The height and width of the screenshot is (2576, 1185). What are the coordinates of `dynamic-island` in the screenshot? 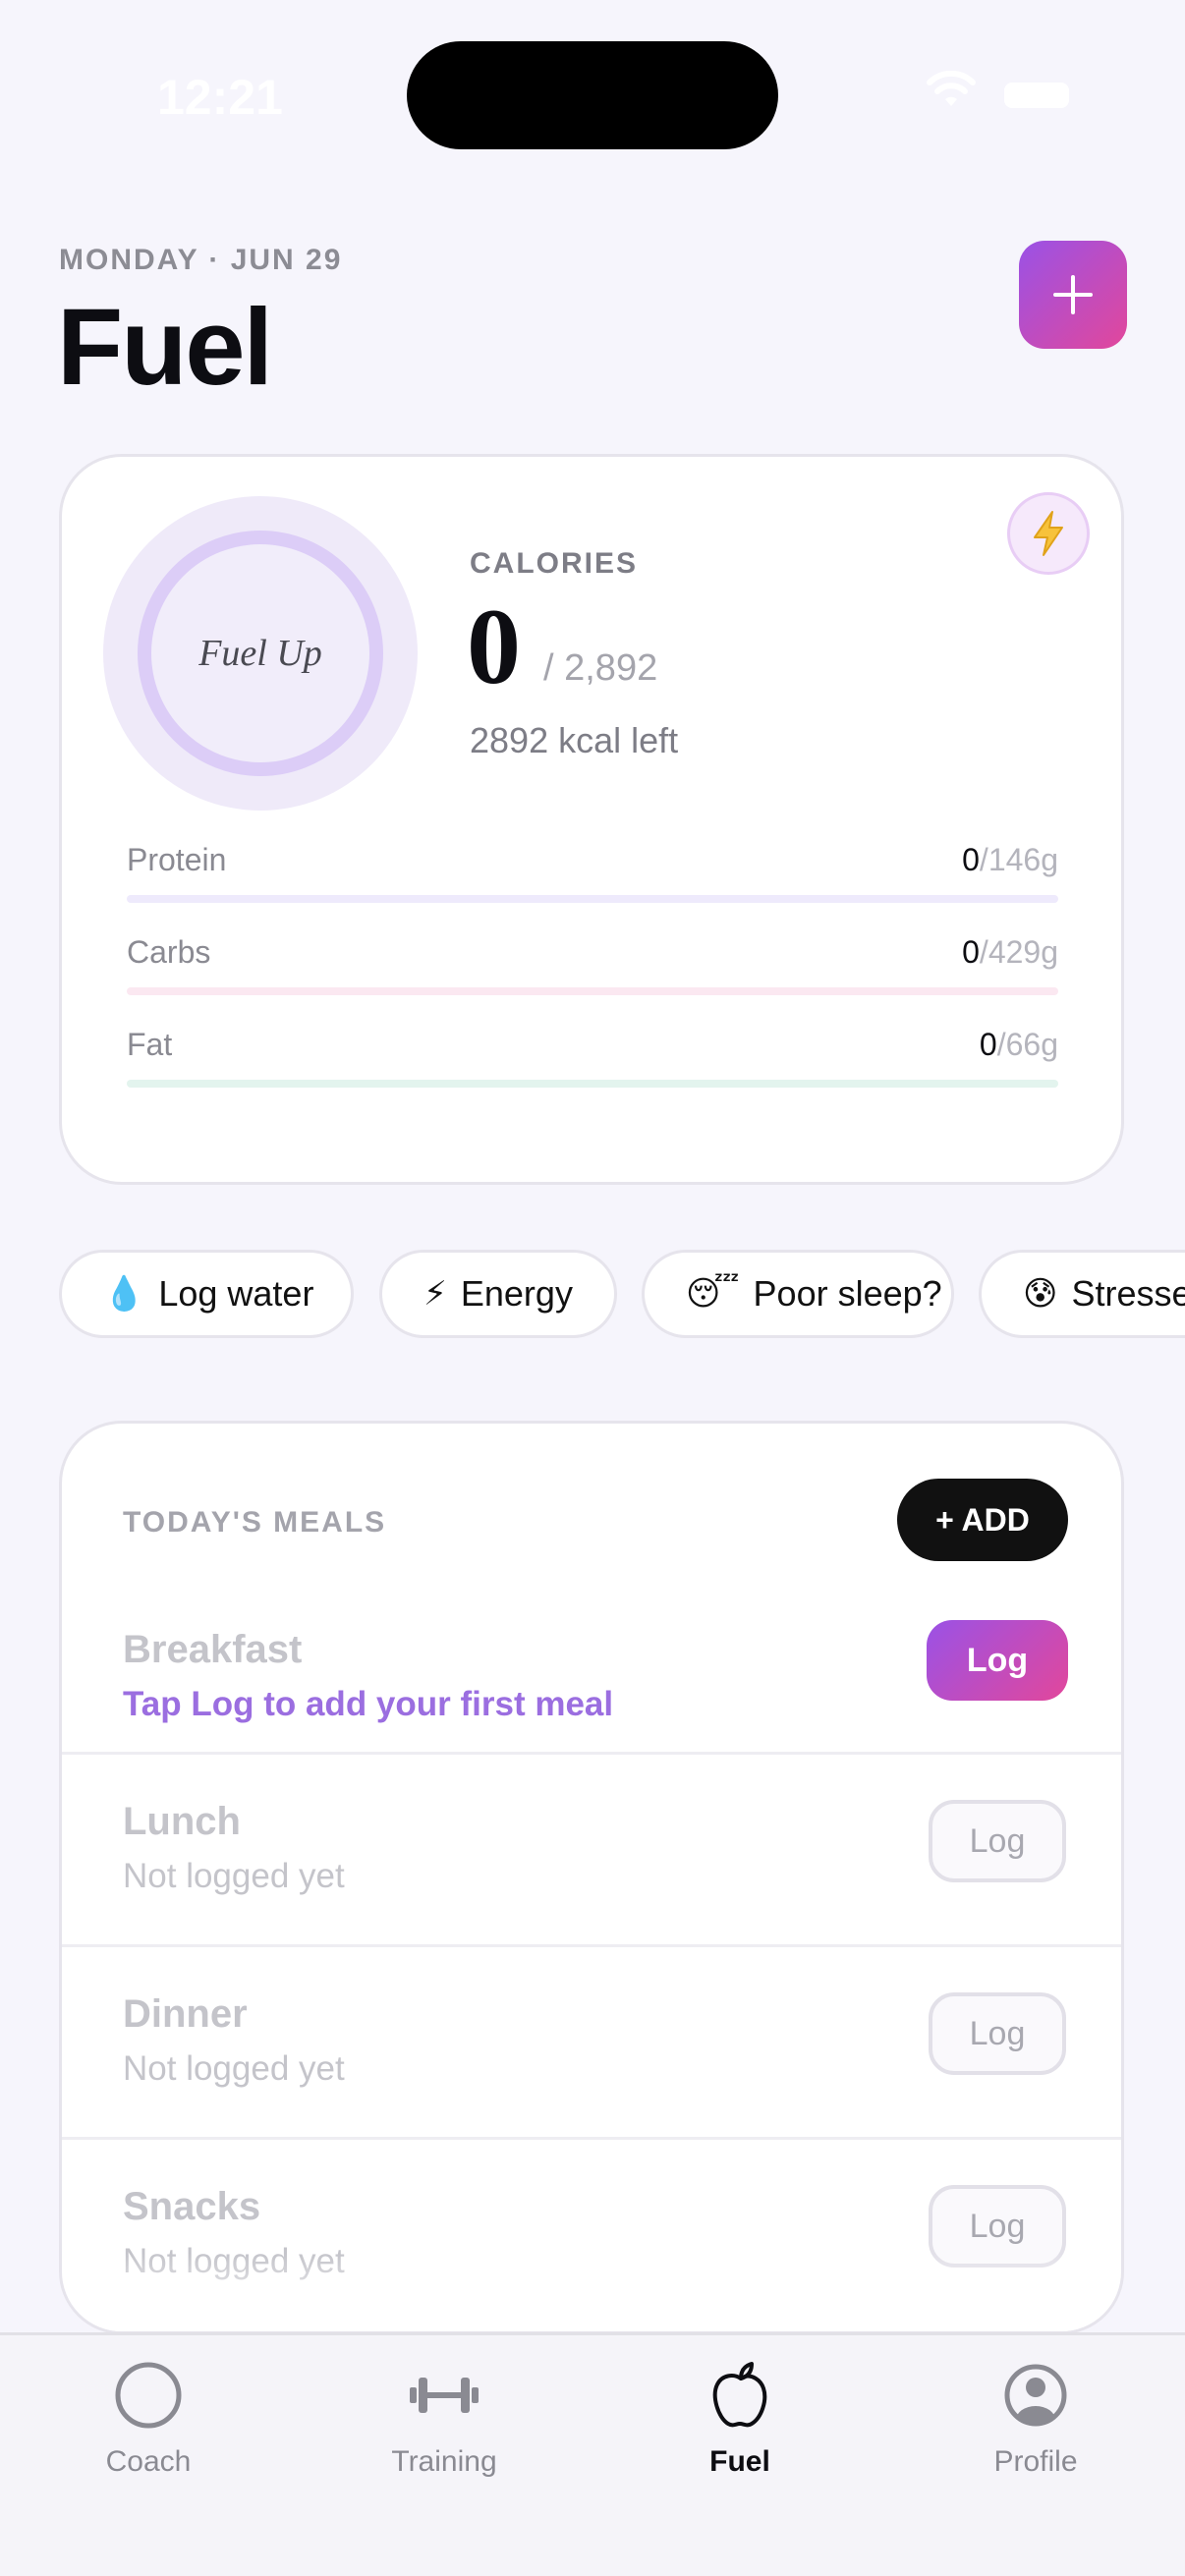 It's located at (592, 95).